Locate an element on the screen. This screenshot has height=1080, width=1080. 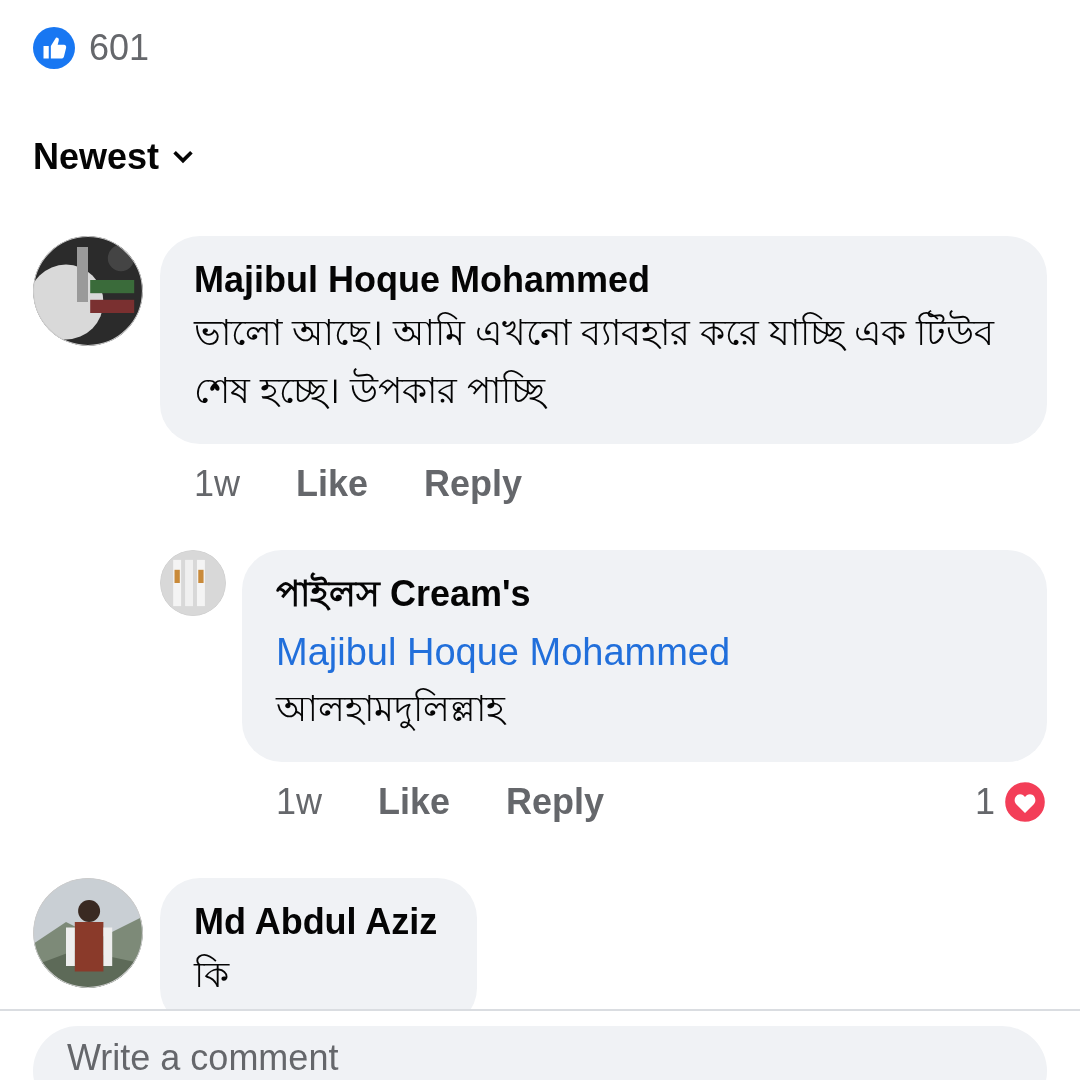
comment-author: Majibul Hoque Mohammed is located at coordinates (600, 280).